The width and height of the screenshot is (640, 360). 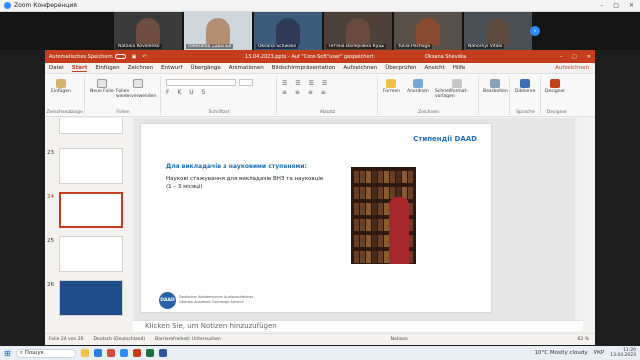 What do you see at coordinates (138, 89) in the screenshot?
I see `reuse-slides-button: Folien wiederverwenden` at bounding box center [138, 89].